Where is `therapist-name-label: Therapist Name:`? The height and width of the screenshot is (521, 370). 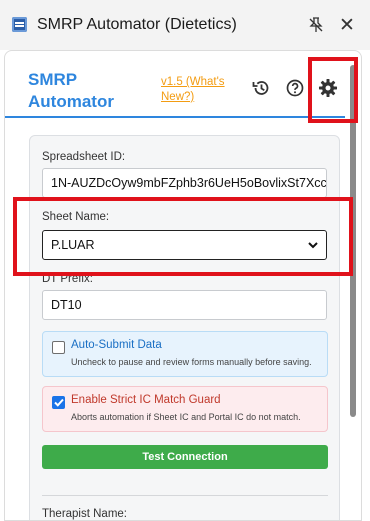
therapist-name-label: Therapist Name: is located at coordinates (85, 514).